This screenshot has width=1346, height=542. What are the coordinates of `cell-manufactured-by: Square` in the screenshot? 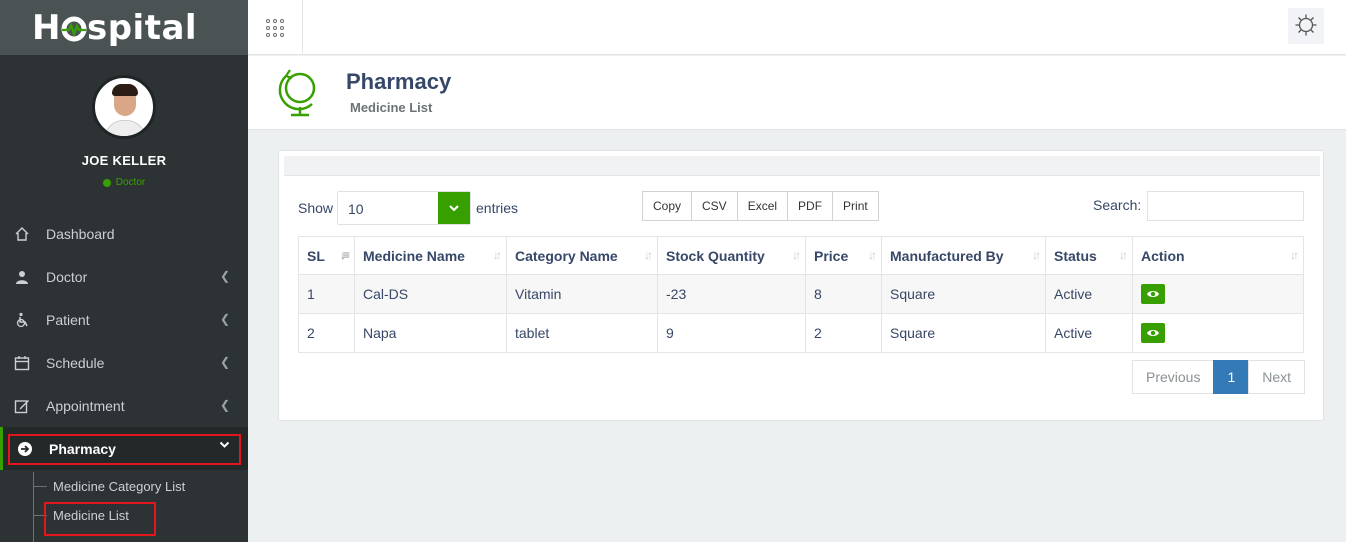 It's located at (963, 294).